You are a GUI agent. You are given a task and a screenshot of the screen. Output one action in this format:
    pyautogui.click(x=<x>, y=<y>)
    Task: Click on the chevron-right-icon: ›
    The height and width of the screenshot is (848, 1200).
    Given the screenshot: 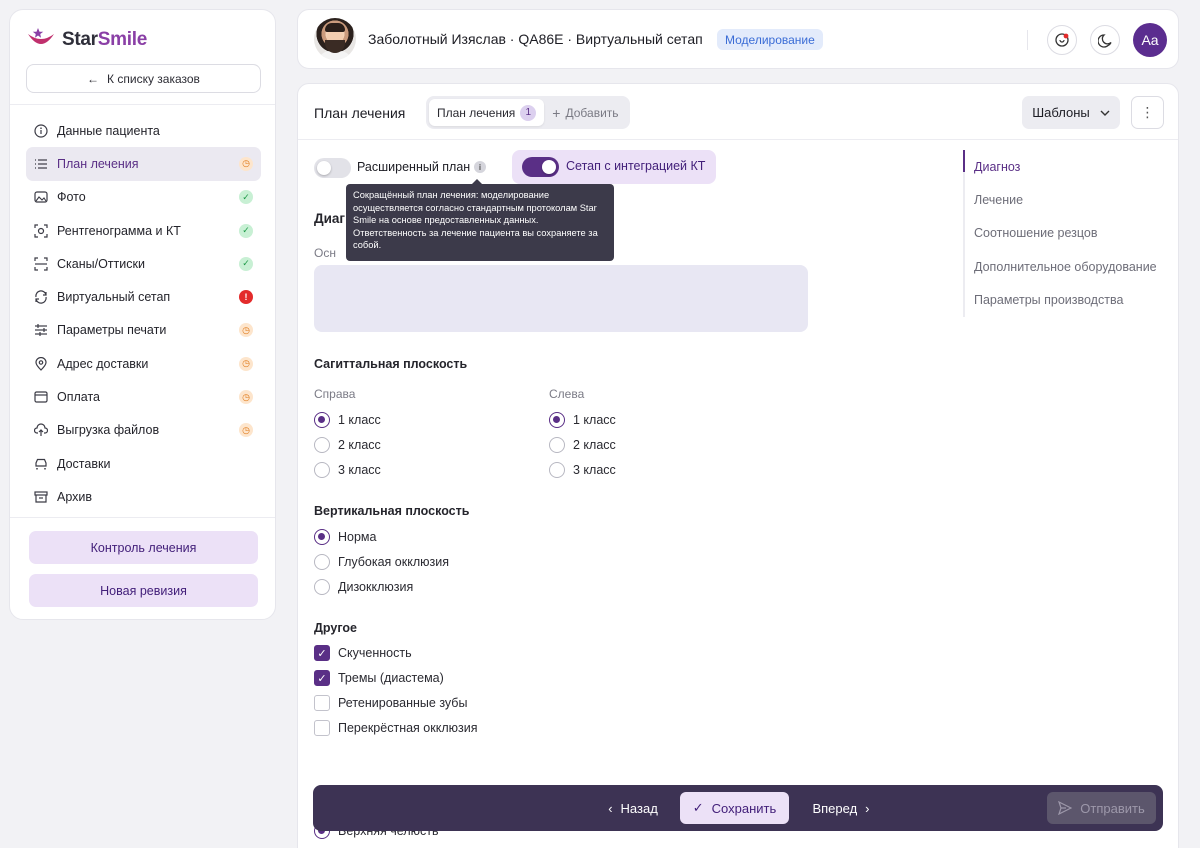 What is the action you would take?
    pyautogui.click(x=867, y=808)
    